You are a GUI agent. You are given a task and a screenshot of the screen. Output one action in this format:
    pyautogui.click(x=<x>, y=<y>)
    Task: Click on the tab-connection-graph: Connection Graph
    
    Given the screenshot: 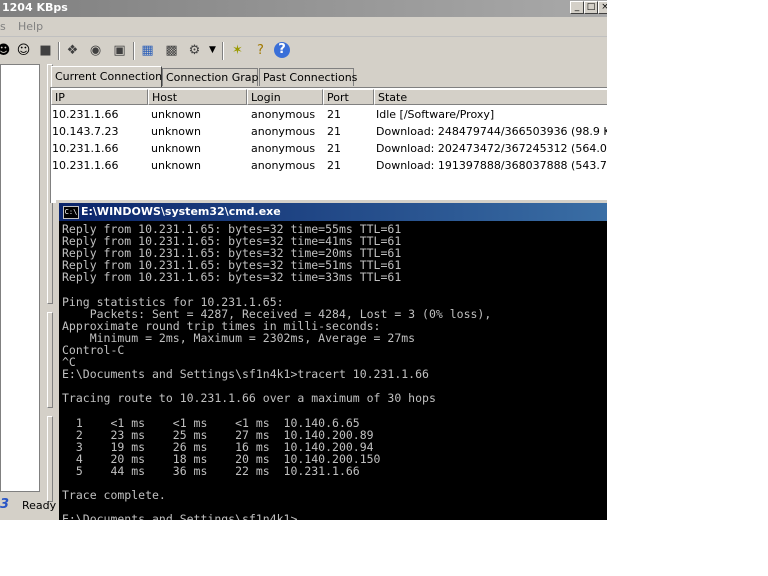 What is the action you would take?
    pyautogui.click(x=213, y=77)
    